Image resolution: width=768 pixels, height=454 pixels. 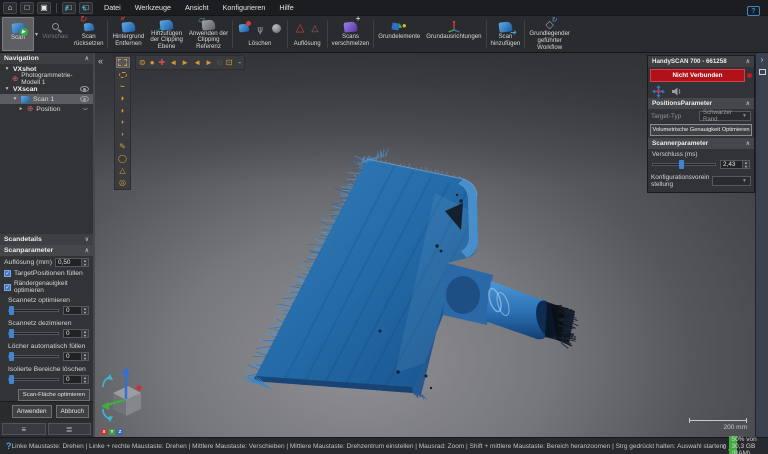 What do you see at coordinates (88, 33) in the screenshot?
I see `scan-ruecksetzen-button: ↻ Scan rücksetzen` at bounding box center [88, 33].